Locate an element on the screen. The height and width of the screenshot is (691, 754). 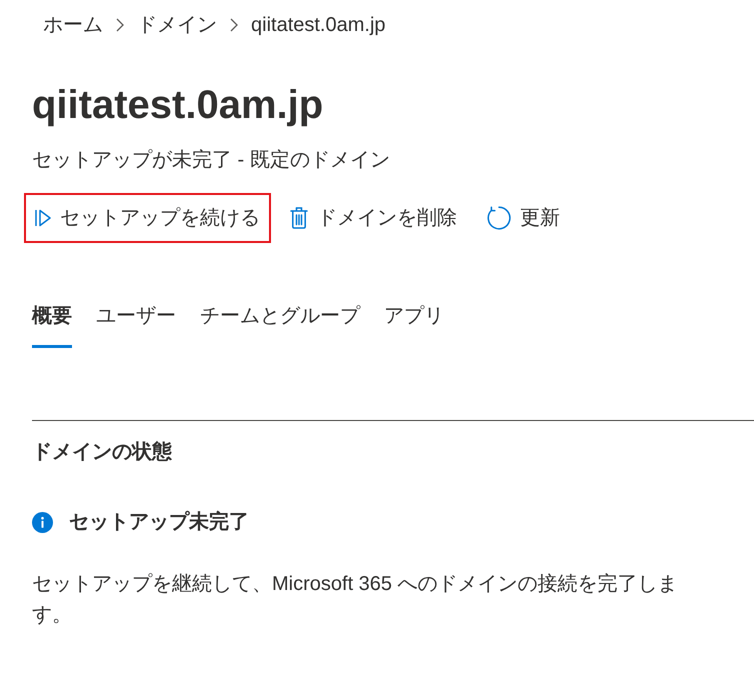
breadcrumb-link: ホーム is located at coordinates (73, 25).